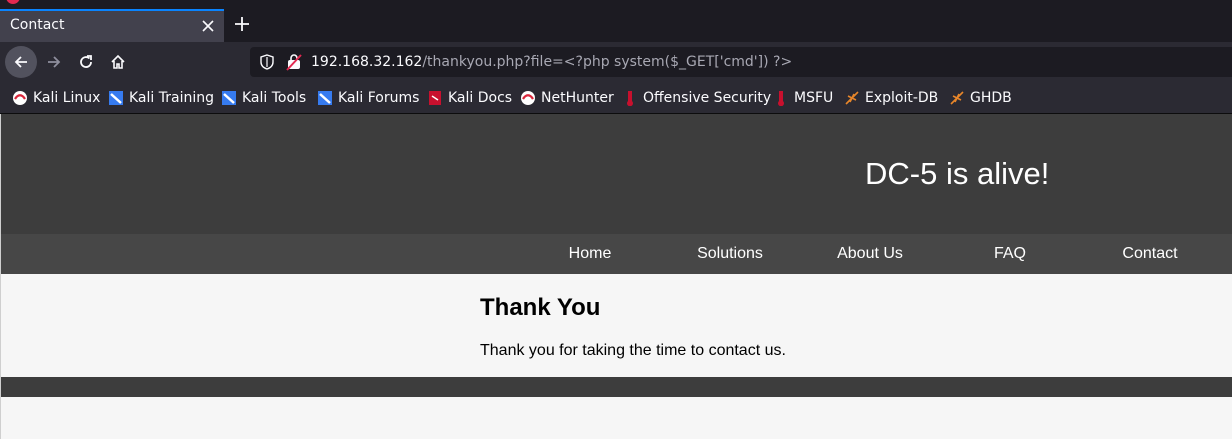 The height and width of the screenshot is (439, 1232). Describe the element at coordinates (781, 98) in the screenshot. I see `msfu-icon` at that location.